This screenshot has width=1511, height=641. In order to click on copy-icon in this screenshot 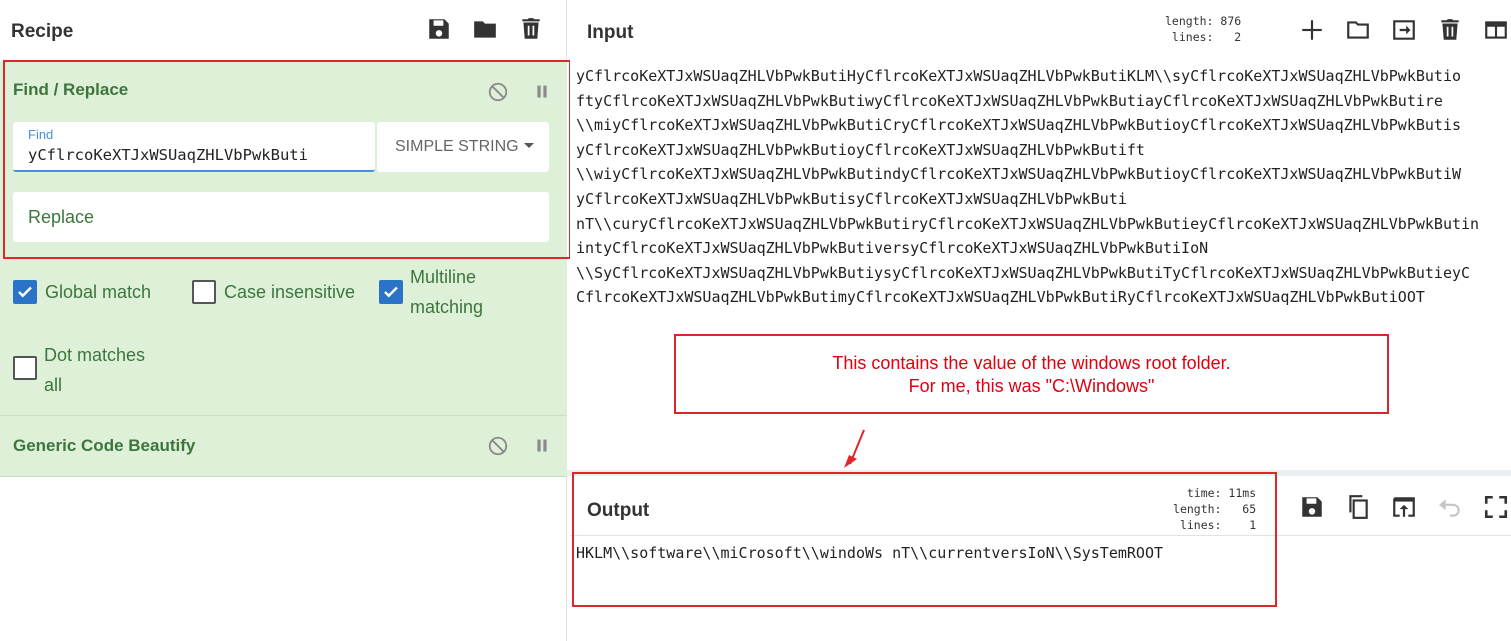, I will do `click(1358, 507)`.